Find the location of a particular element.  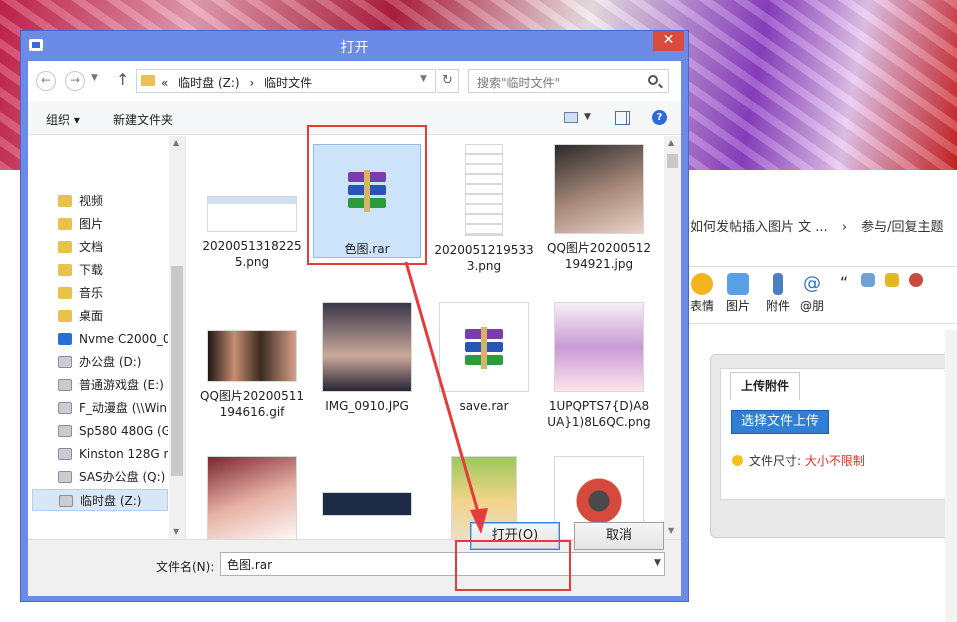

nav-scrollbar: ▲ ▼ is located at coordinates (177, 337).